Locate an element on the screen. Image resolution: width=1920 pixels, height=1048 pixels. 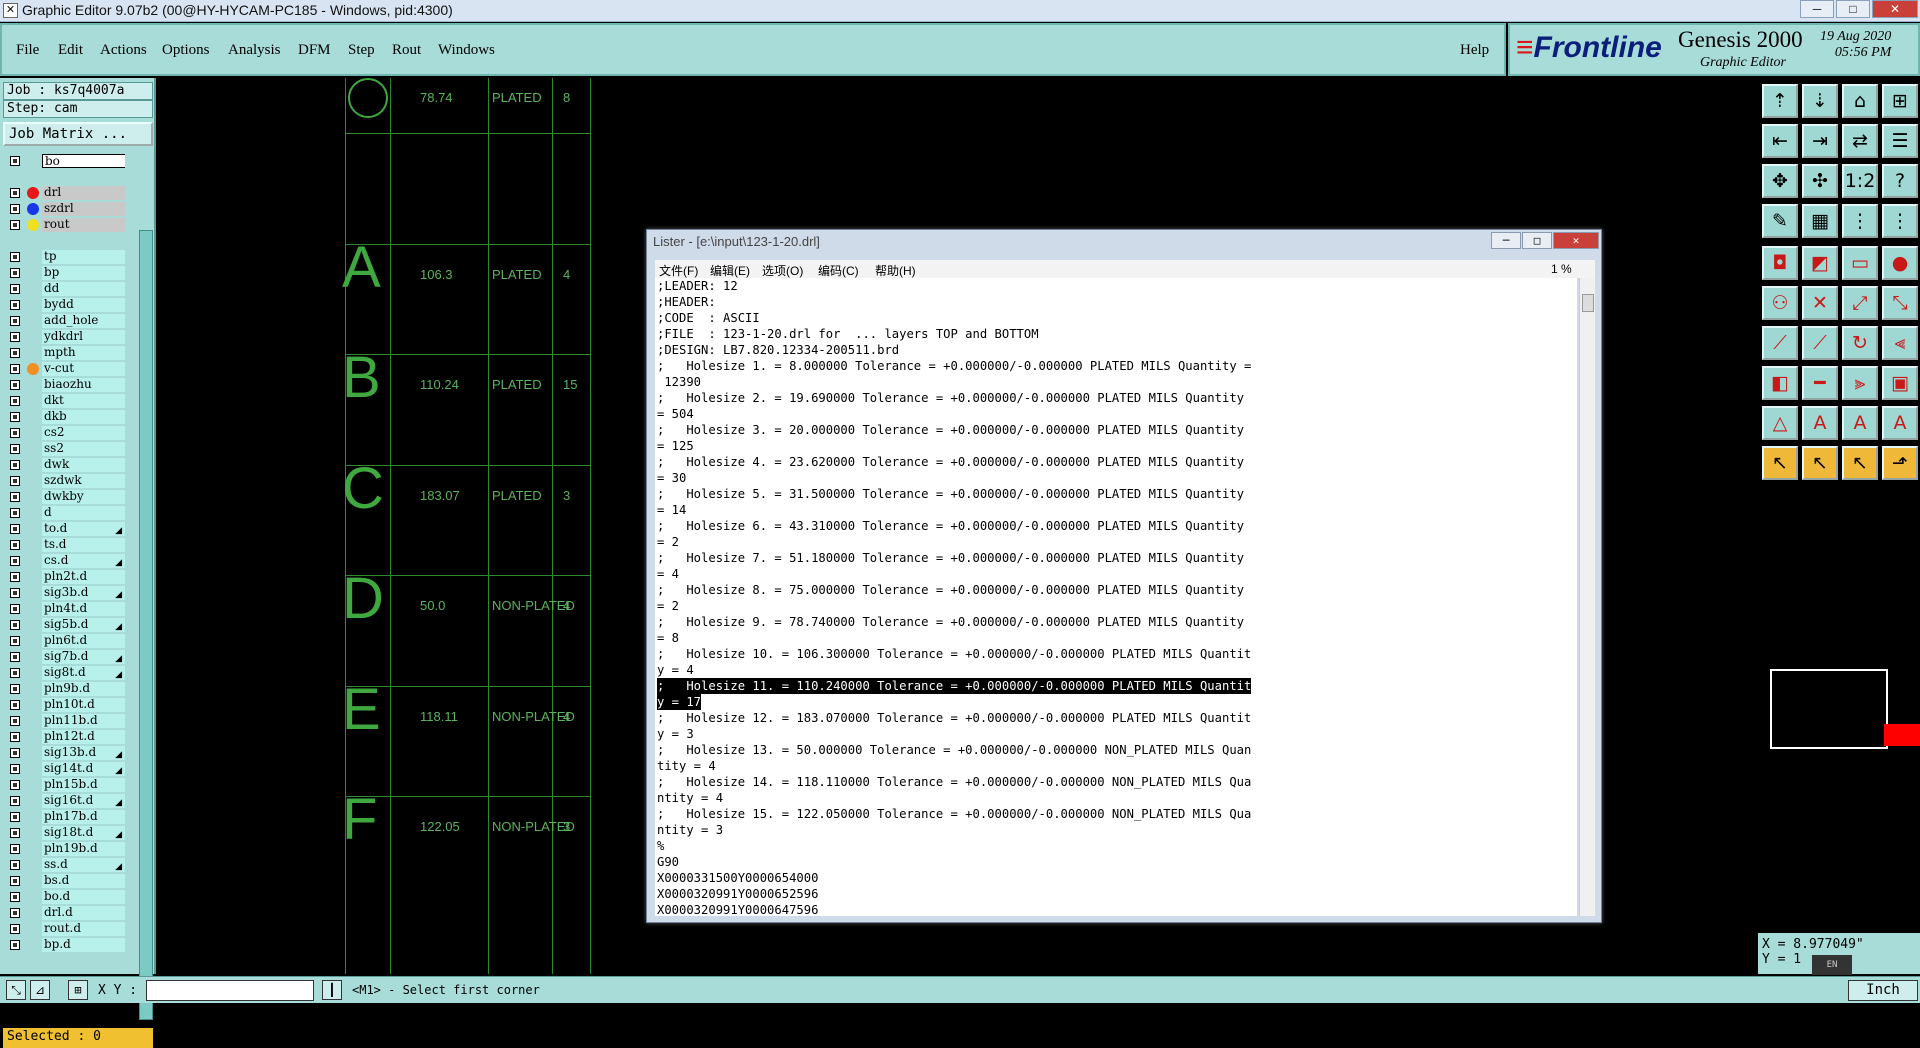
ime-indicator: EN is located at coordinates (1832, 965).